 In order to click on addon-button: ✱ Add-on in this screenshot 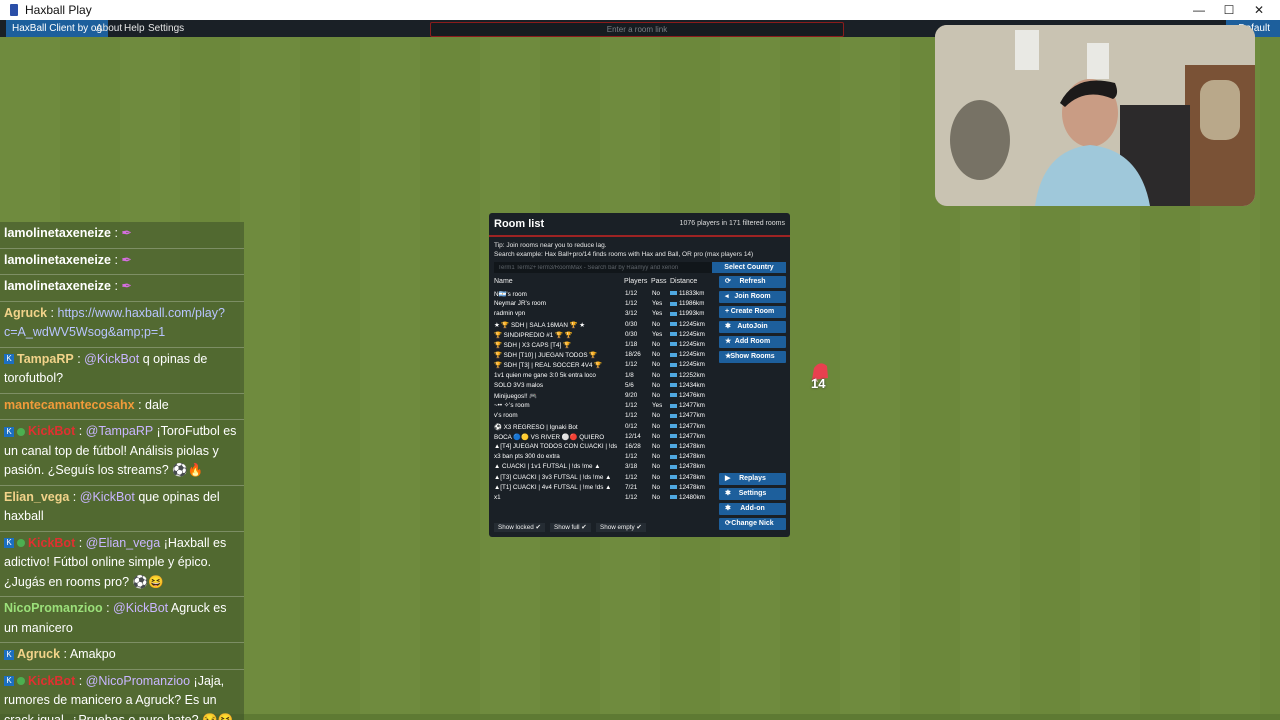, I will do `click(752, 509)`.